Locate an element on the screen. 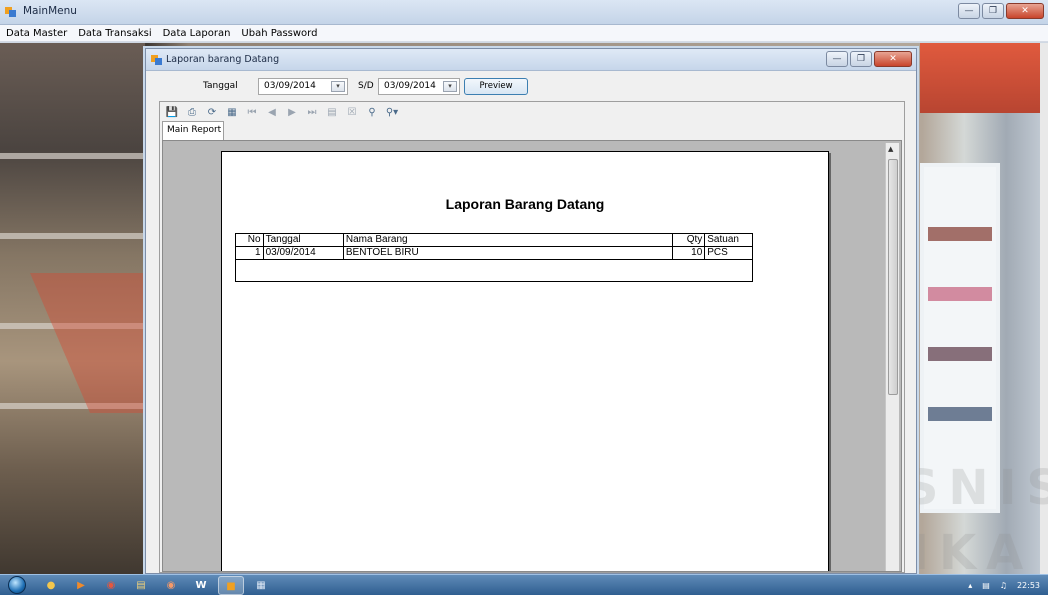 The image size is (1048, 595). screenshot-tool-icon: ▦ is located at coordinates (261, 585).